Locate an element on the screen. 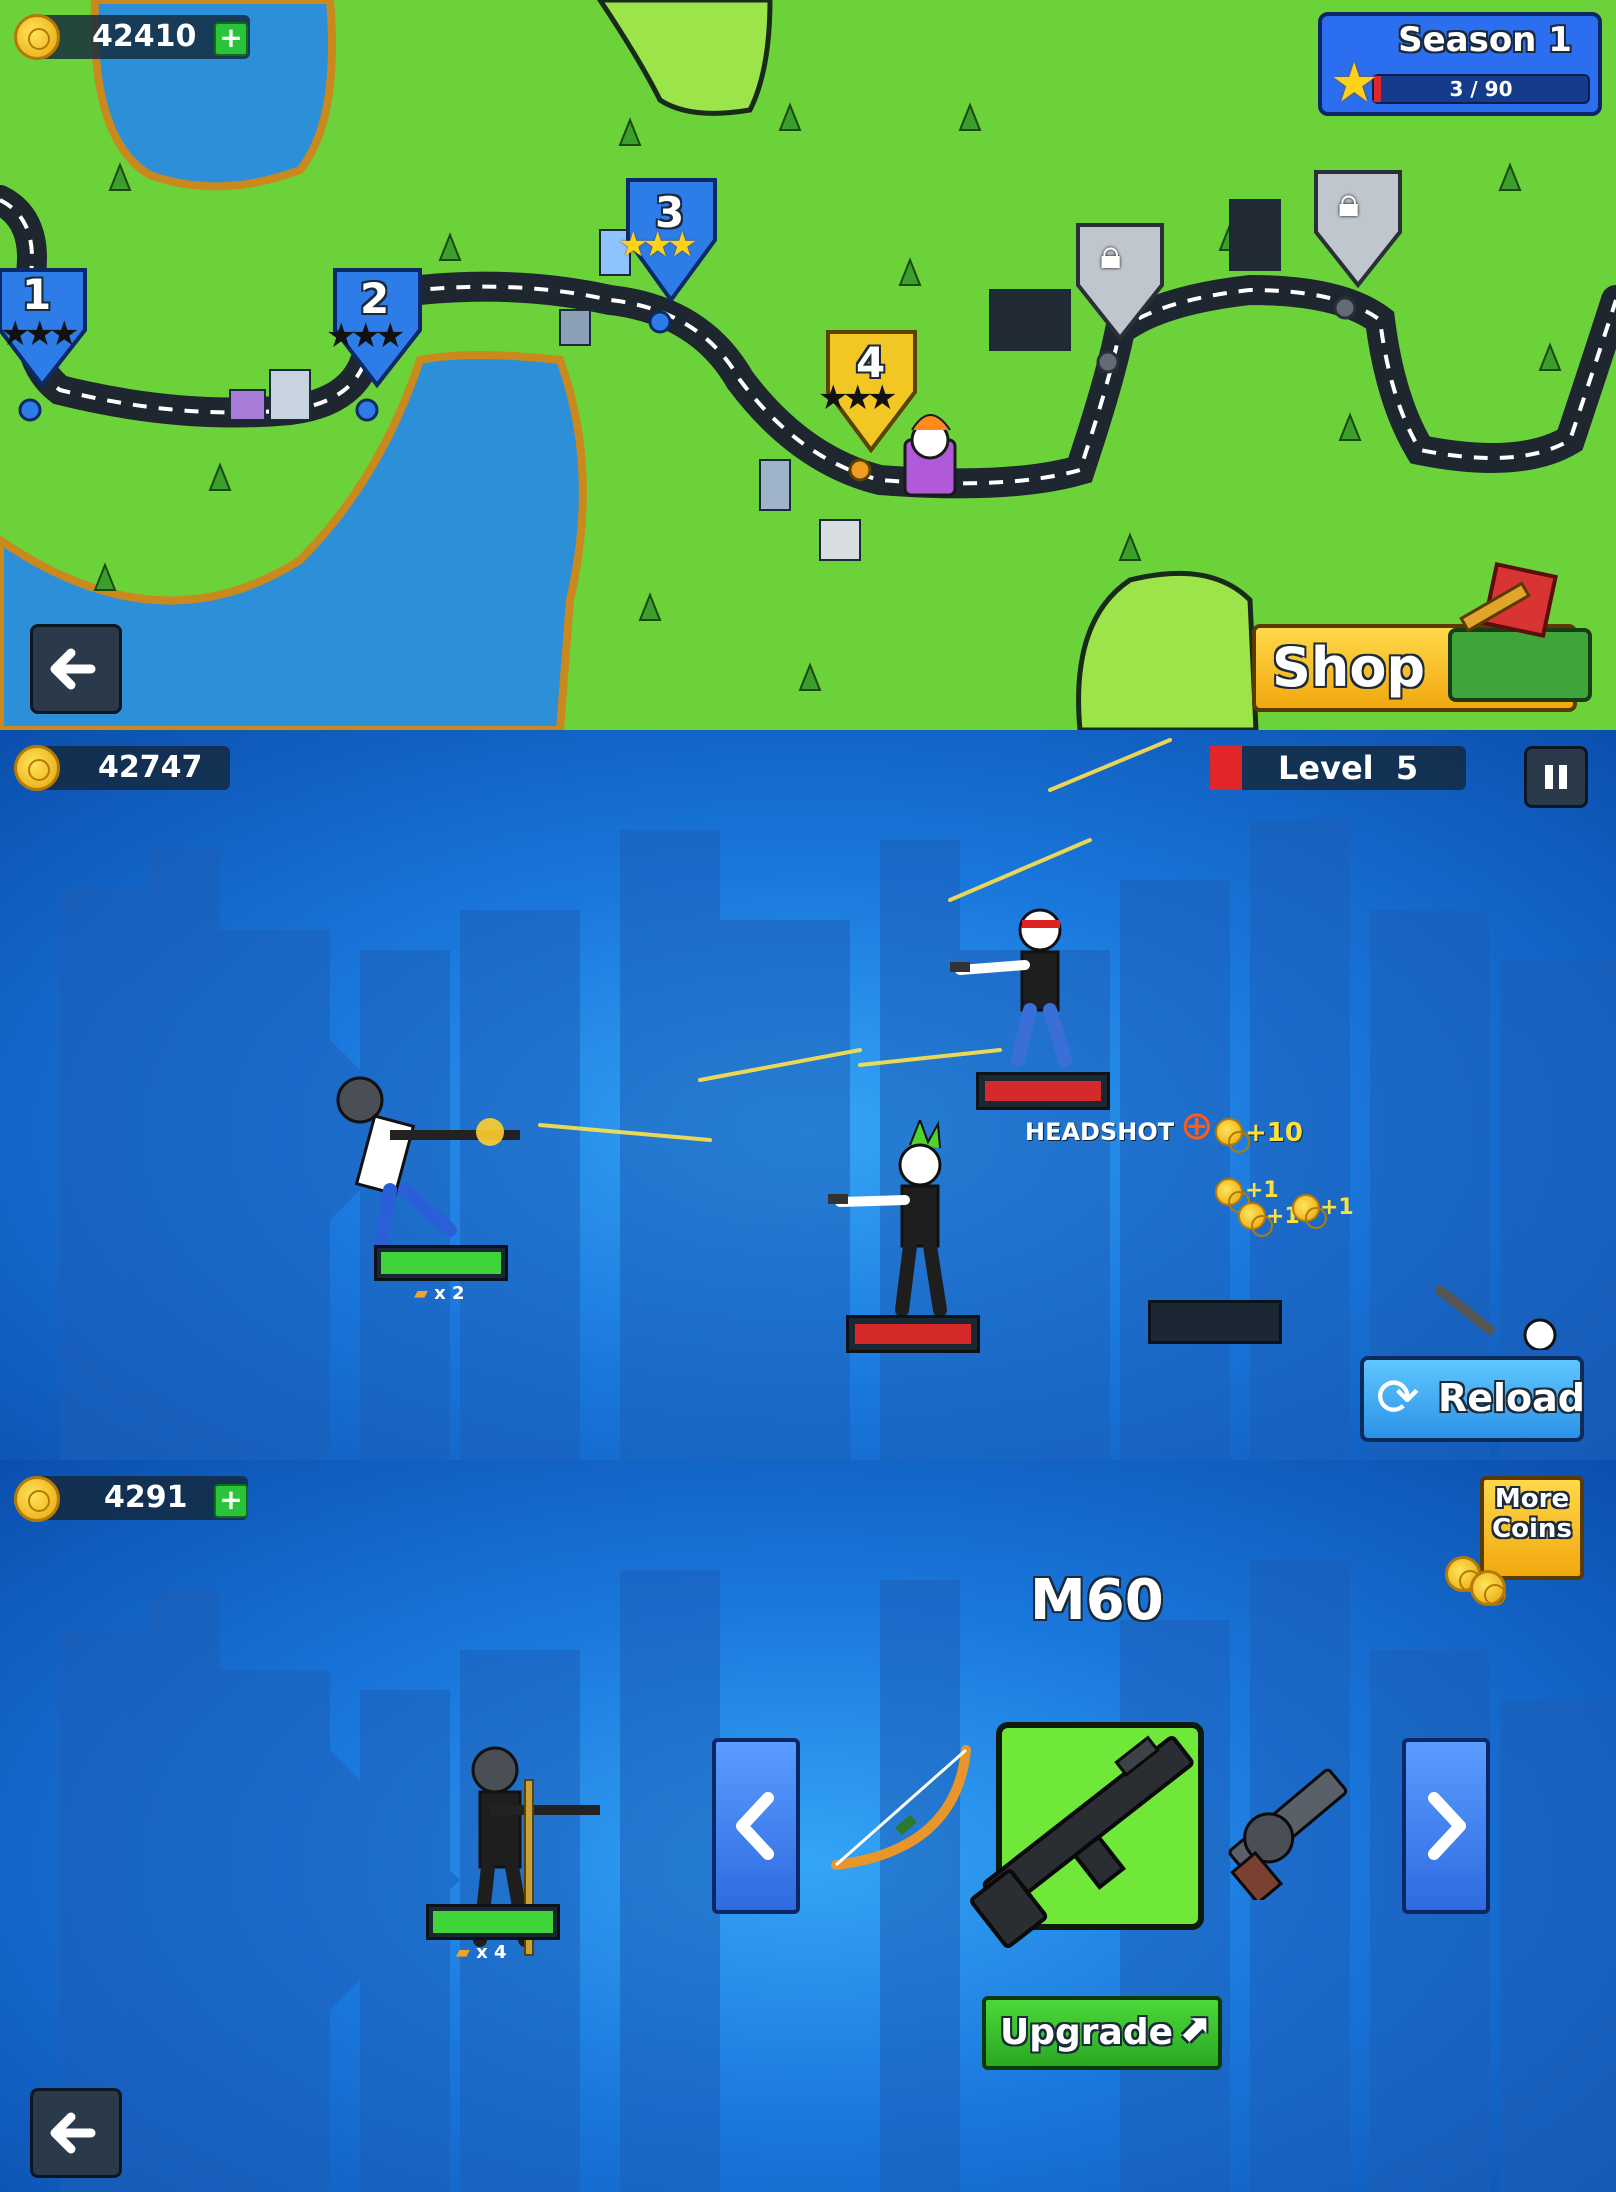 The image size is (1616, 2192). weapon-name: M60 is located at coordinates (1097, 1600).